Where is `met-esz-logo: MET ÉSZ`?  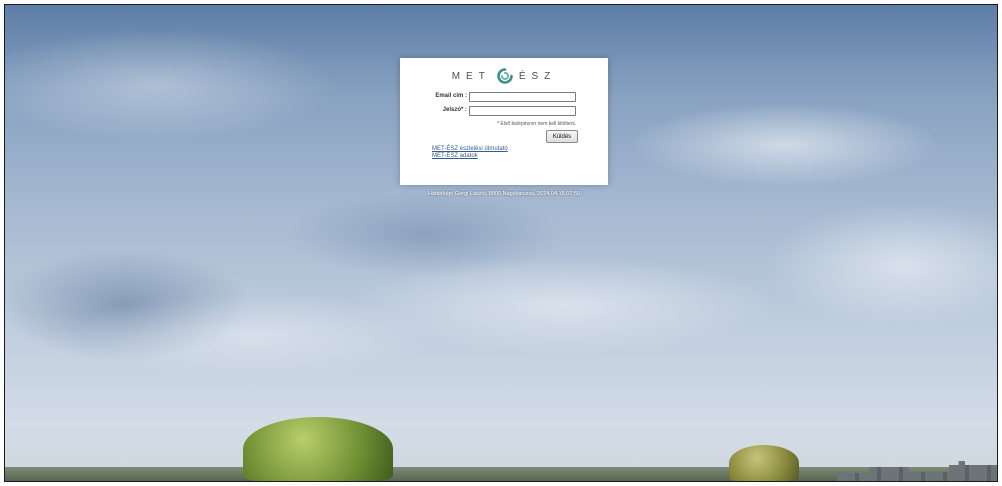 met-esz-logo: MET ÉSZ is located at coordinates (504, 76).